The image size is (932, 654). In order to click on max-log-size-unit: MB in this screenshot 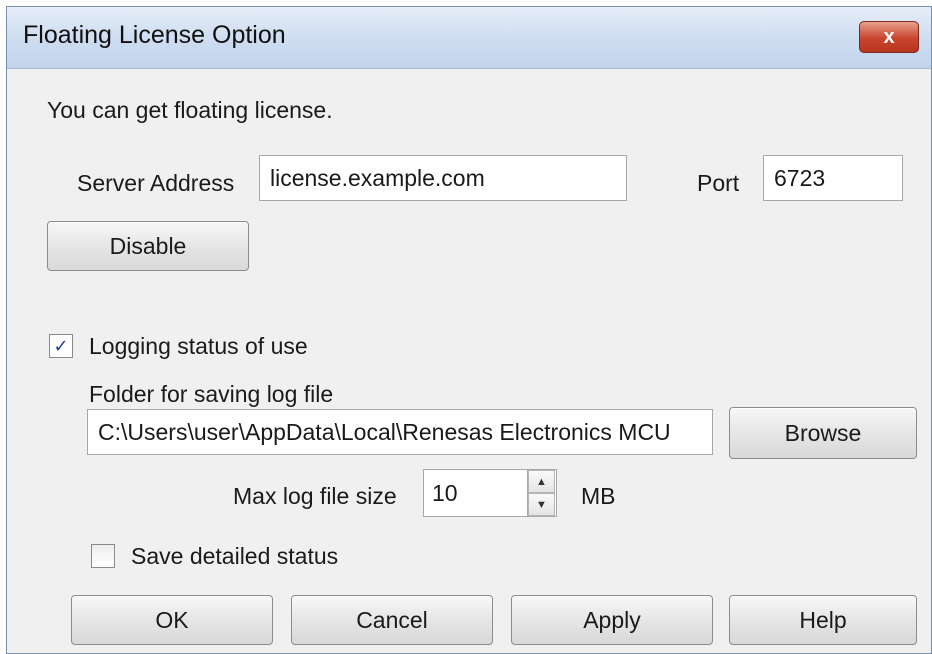, I will do `click(598, 496)`.